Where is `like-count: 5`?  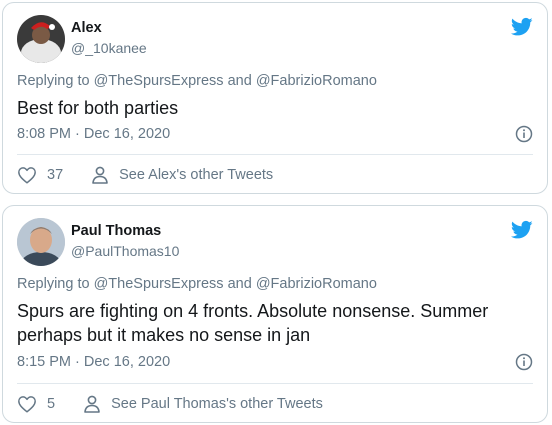
like-count: 5 is located at coordinates (51, 404).